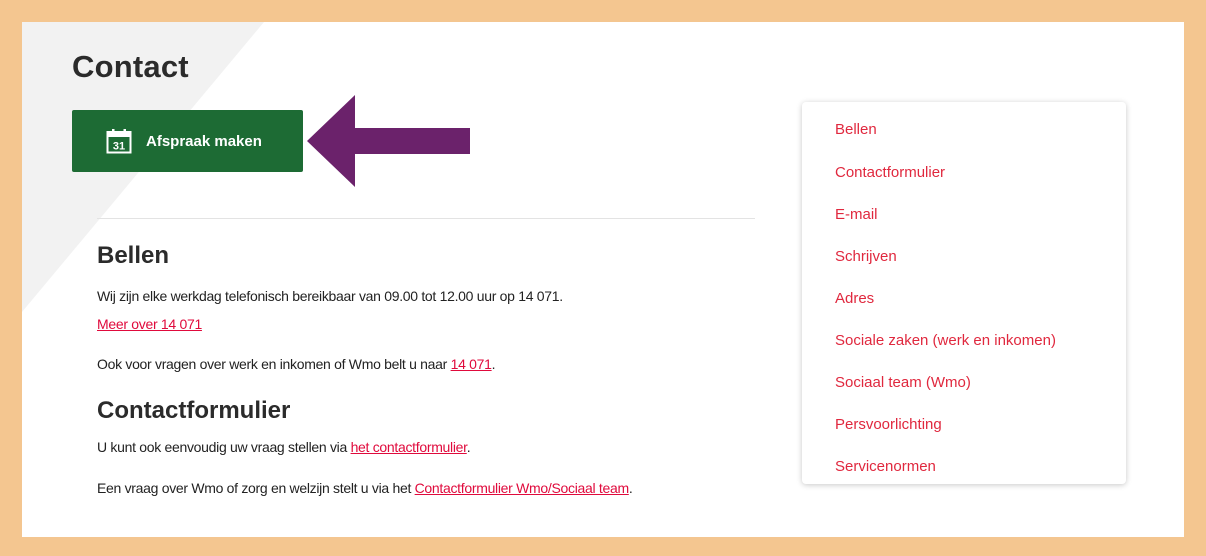 Image resolution: width=1206 pixels, height=556 pixels. I want to click on section-heading-contactformulier: Contactformulier, so click(194, 410).